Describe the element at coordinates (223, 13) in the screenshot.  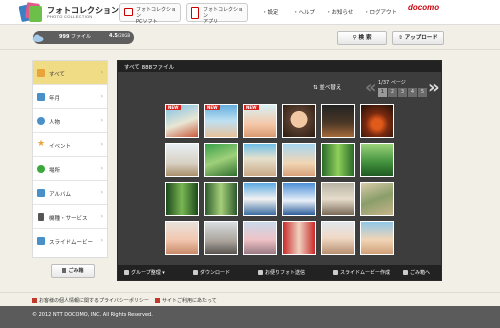
I see `app-line1: フォトコレクション` at that location.